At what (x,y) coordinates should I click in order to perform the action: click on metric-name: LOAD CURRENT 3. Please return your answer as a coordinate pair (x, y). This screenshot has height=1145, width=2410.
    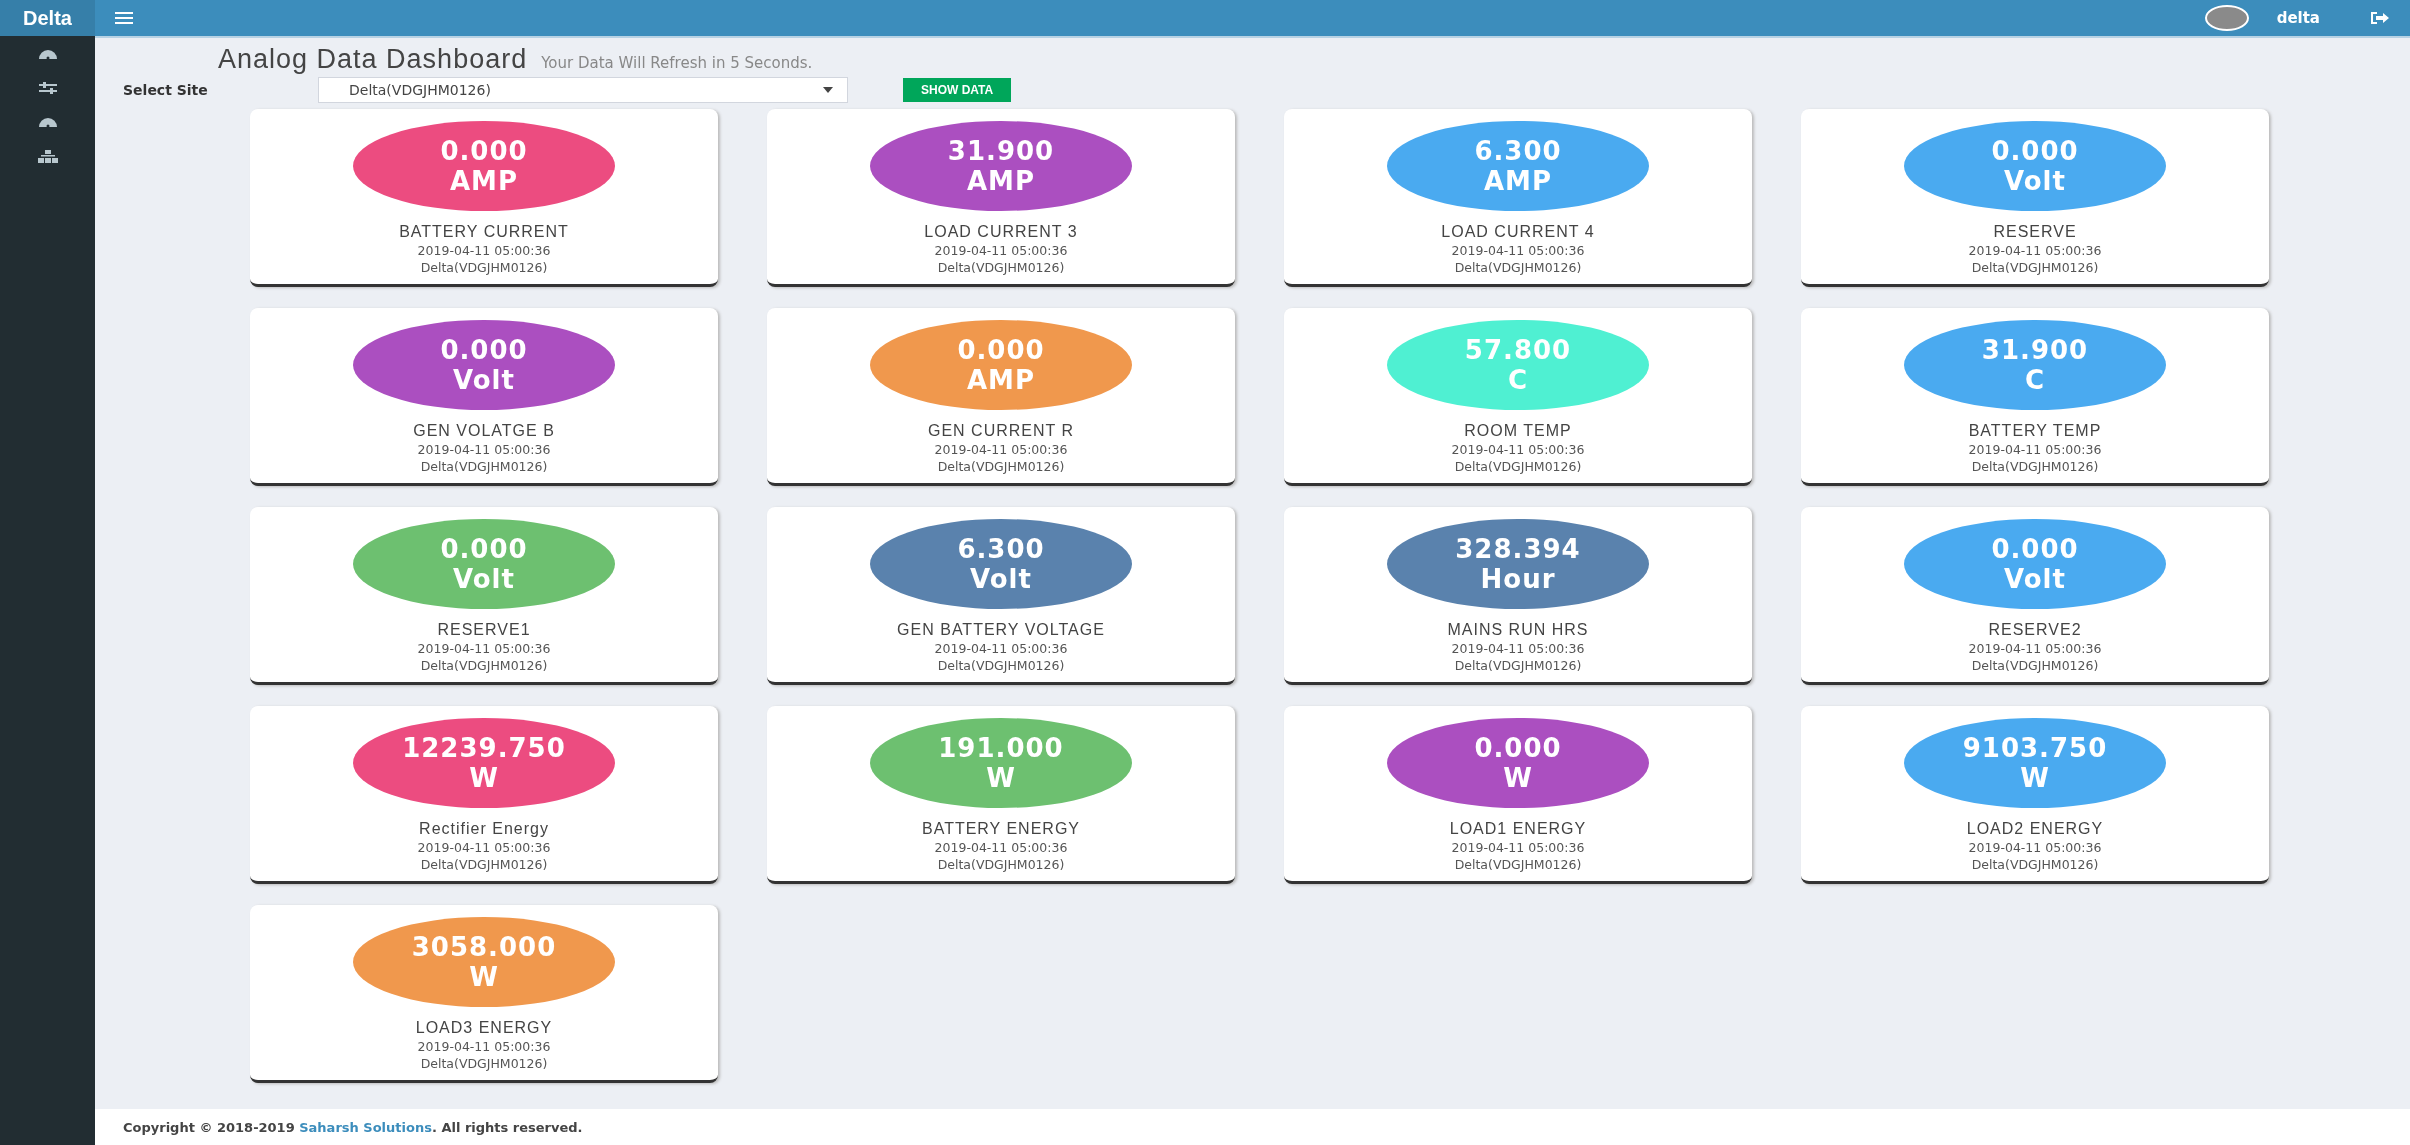
    Looking at the image, I should click on (1001, 232).